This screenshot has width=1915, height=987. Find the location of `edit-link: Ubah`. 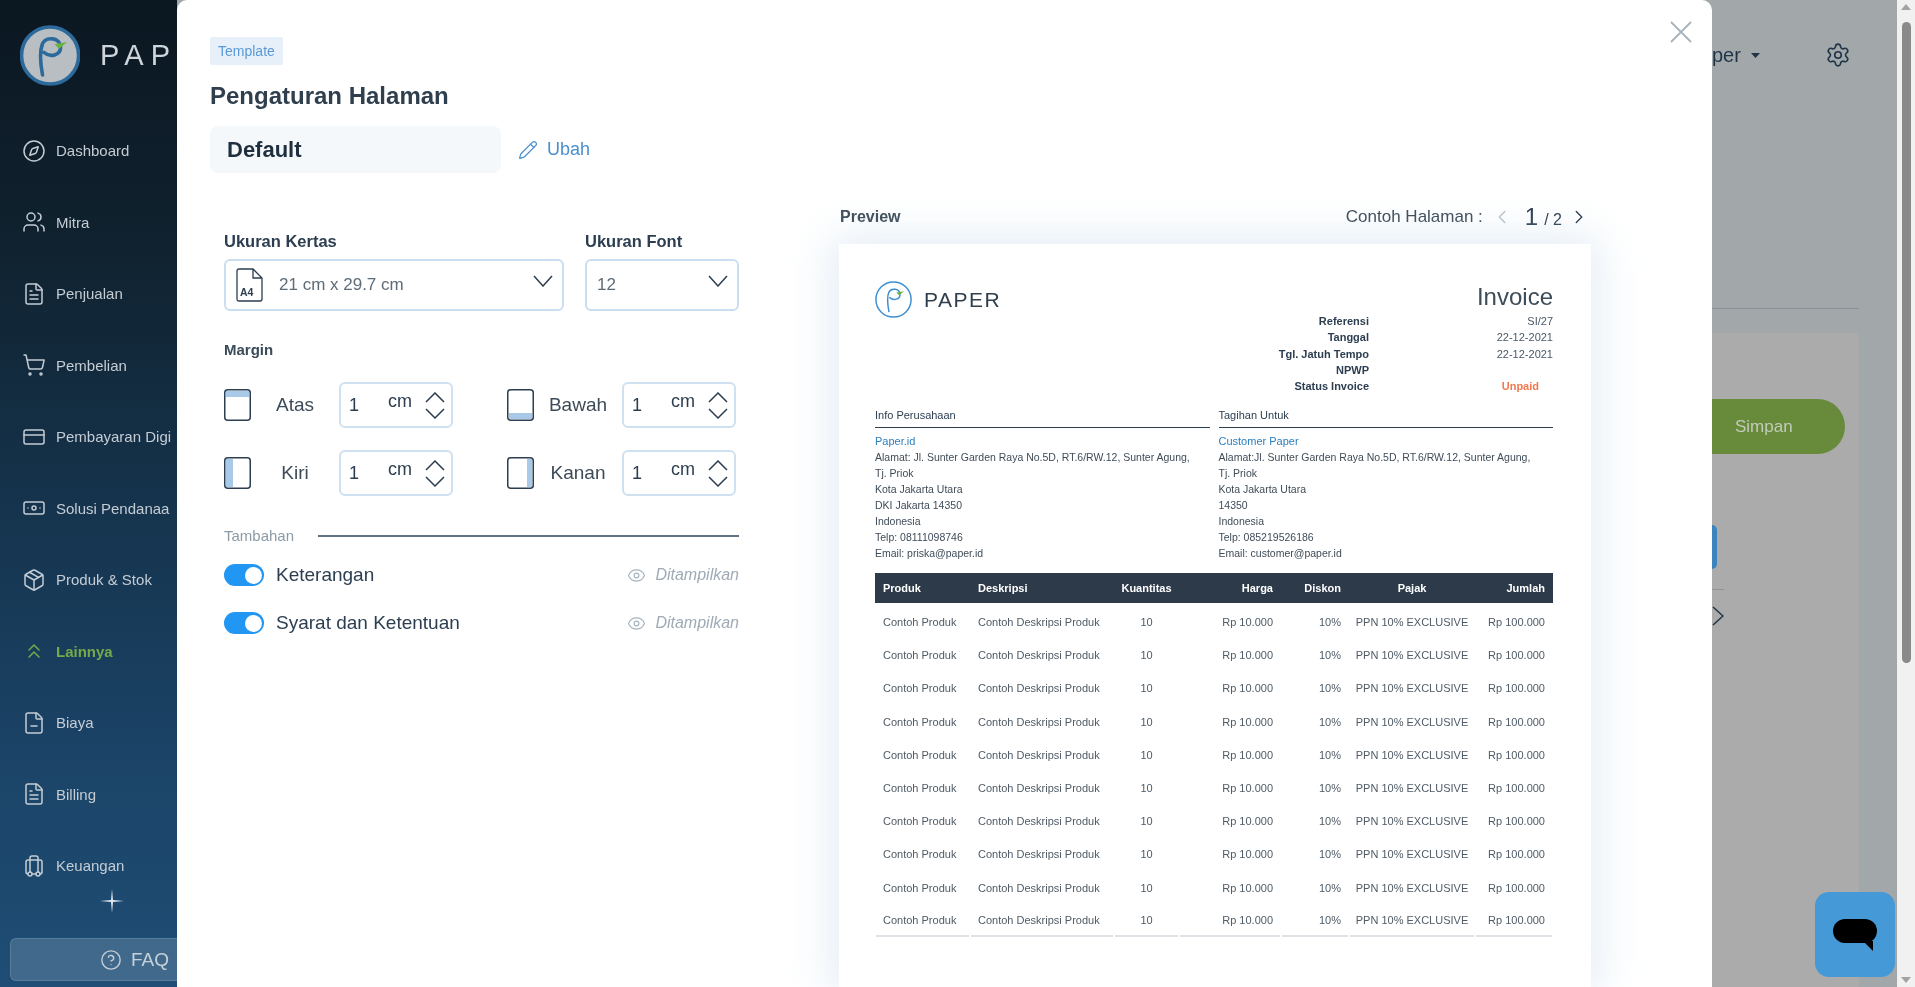

edit-link: Ubah is located at coordinates (554, 149).